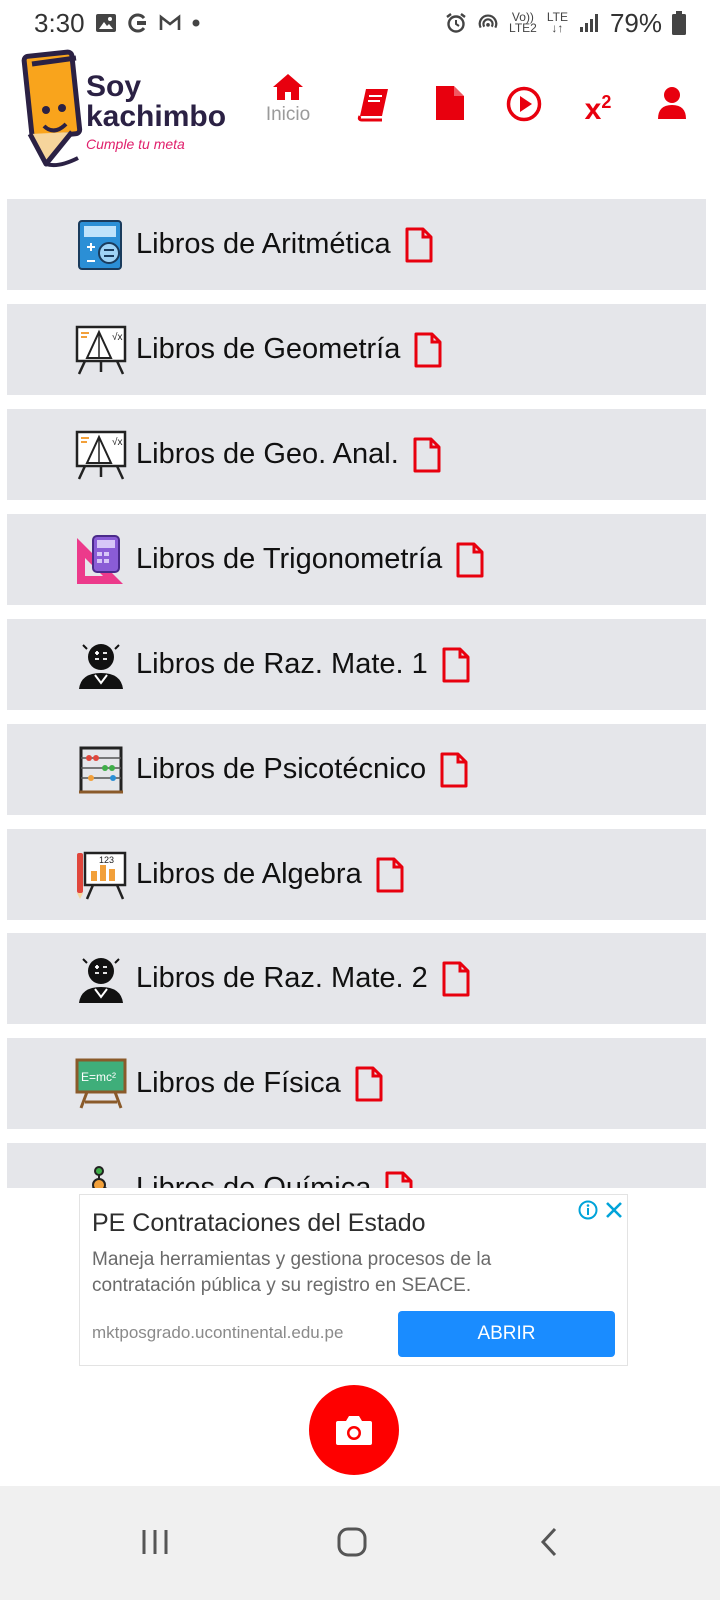 The image size is (720, 1600). What do you see at coordinates (635, 22) in the screenshot?
I see `battery-percent: 79%` at bounding box center [635, 22].